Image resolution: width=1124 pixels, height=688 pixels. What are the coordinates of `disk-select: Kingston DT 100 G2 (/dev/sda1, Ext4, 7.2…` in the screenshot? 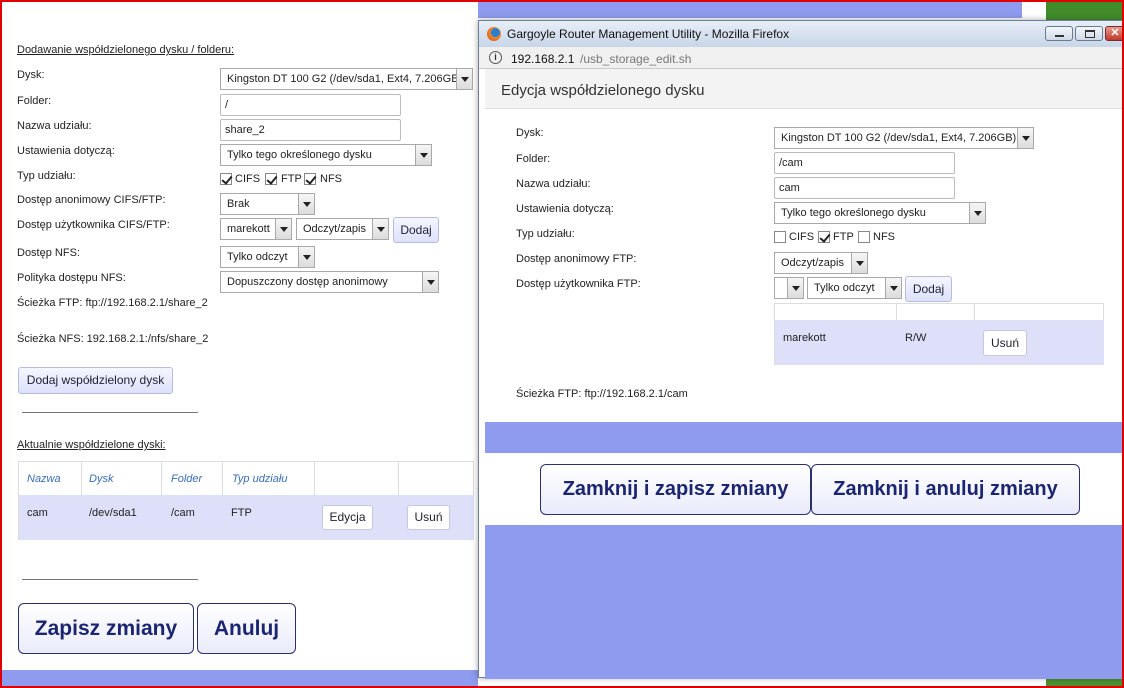 It's located at (346, 79).